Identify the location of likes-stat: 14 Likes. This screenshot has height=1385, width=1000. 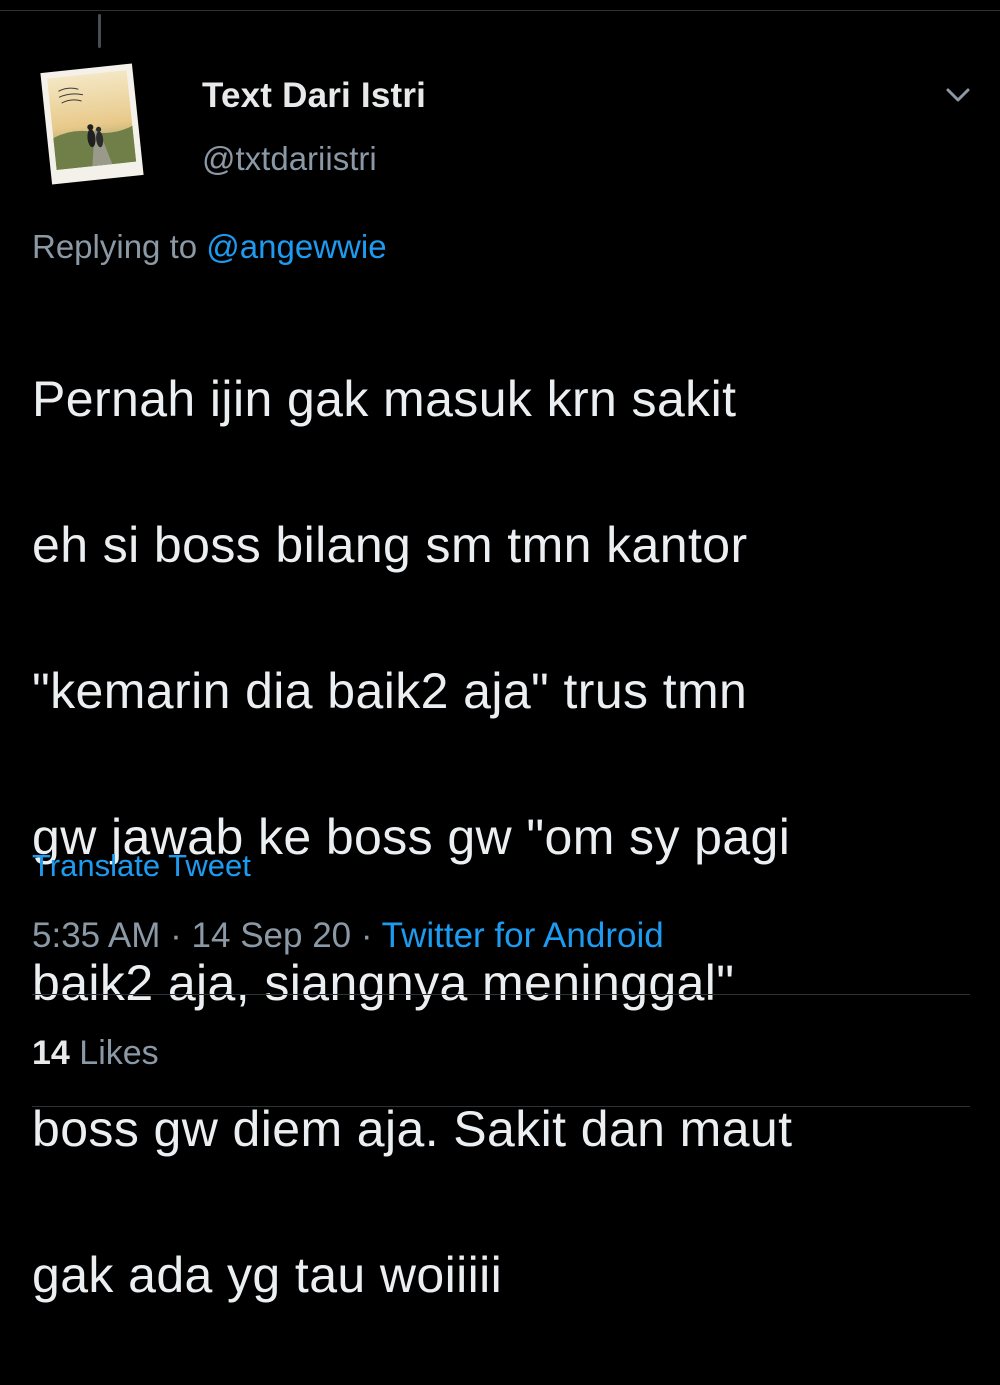
(95, 1053).